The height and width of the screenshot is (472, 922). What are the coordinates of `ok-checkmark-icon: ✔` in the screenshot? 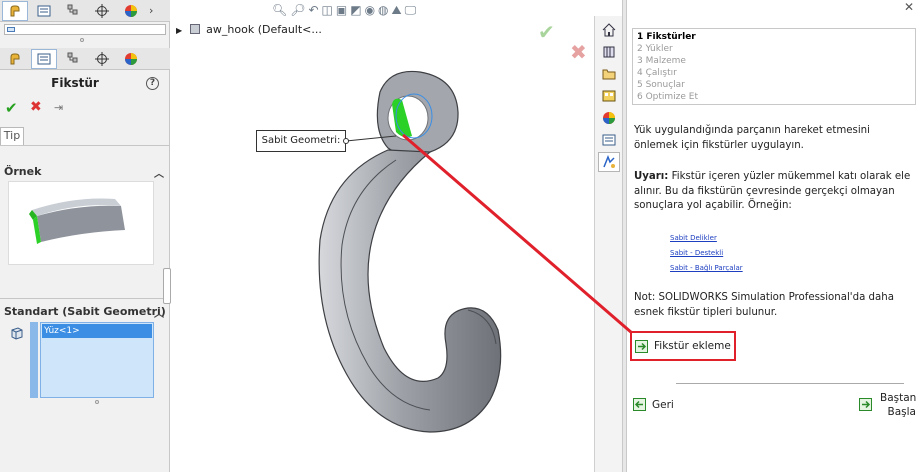 It's located at (11, 108).